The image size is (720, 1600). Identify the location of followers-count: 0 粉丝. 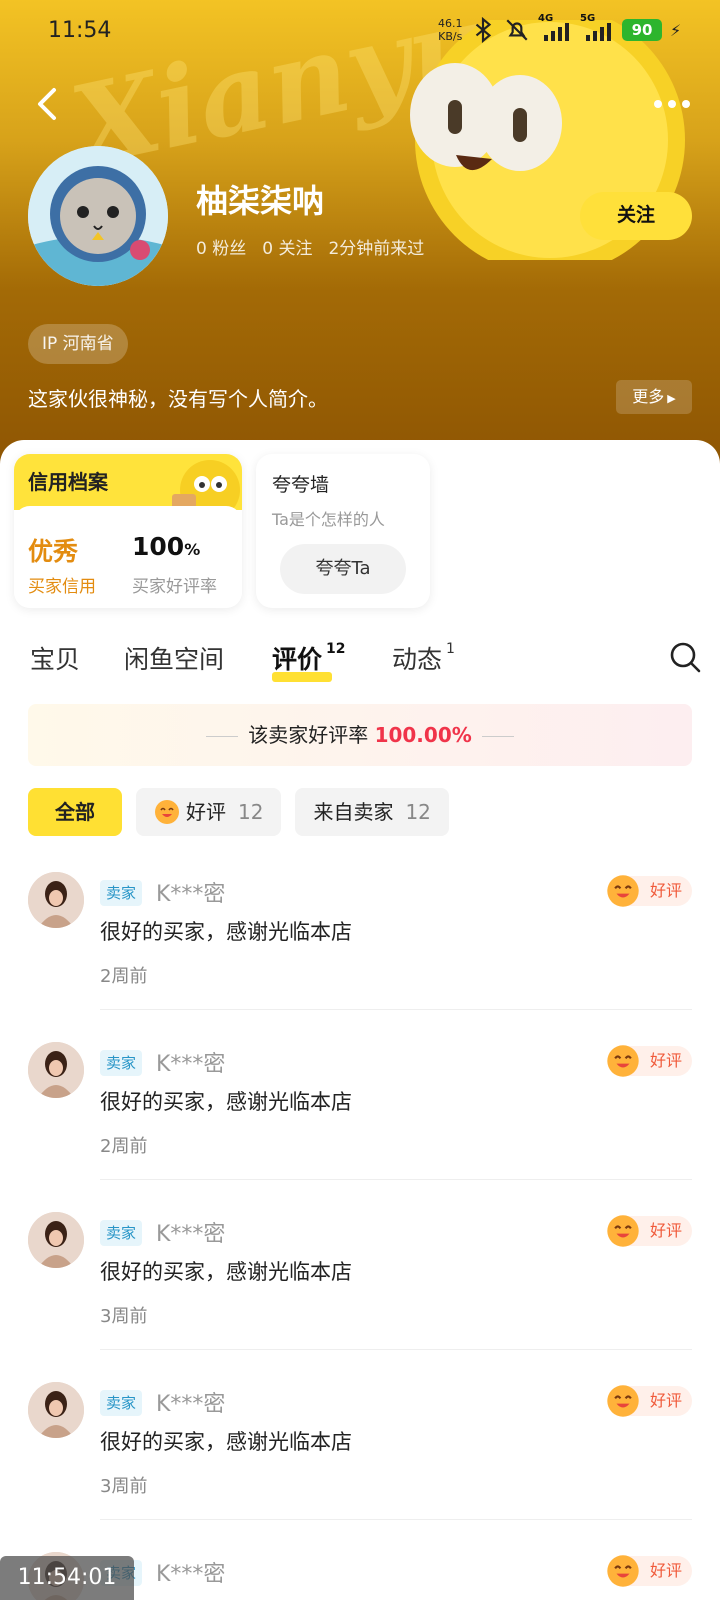
(221, 246).